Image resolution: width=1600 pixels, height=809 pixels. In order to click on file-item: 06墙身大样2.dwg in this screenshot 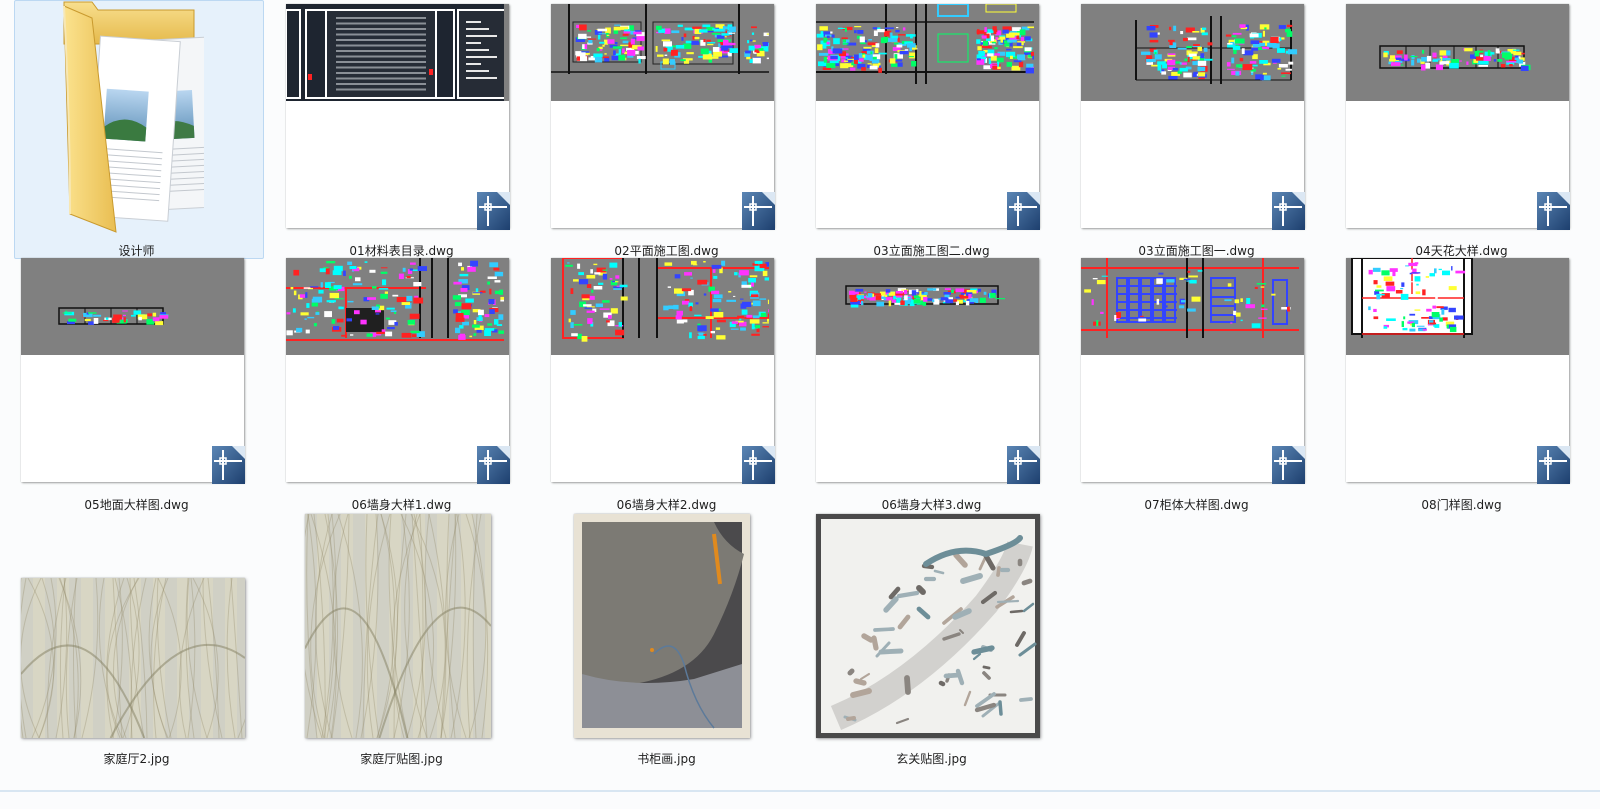, I will do `click(666, 388)`.